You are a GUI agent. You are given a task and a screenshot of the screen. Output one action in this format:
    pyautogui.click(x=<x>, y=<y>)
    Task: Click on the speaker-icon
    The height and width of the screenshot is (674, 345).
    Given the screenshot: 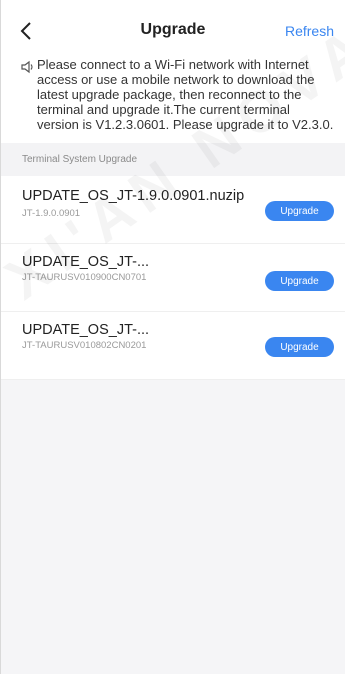 What is the action you would take?
    pyautogui.click(x=27, y=67)
    